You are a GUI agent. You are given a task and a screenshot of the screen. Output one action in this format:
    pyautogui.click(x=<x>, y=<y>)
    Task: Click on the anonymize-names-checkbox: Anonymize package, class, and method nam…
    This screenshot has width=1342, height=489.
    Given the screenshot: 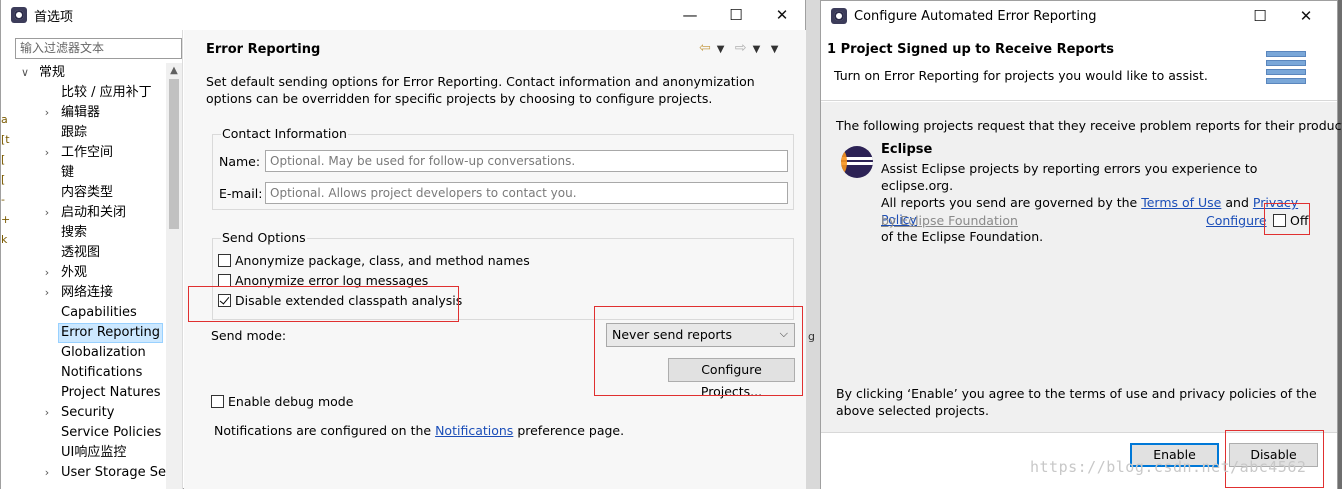 What is the action you would take?
    pyautogui.click(x=374, y=260)
    